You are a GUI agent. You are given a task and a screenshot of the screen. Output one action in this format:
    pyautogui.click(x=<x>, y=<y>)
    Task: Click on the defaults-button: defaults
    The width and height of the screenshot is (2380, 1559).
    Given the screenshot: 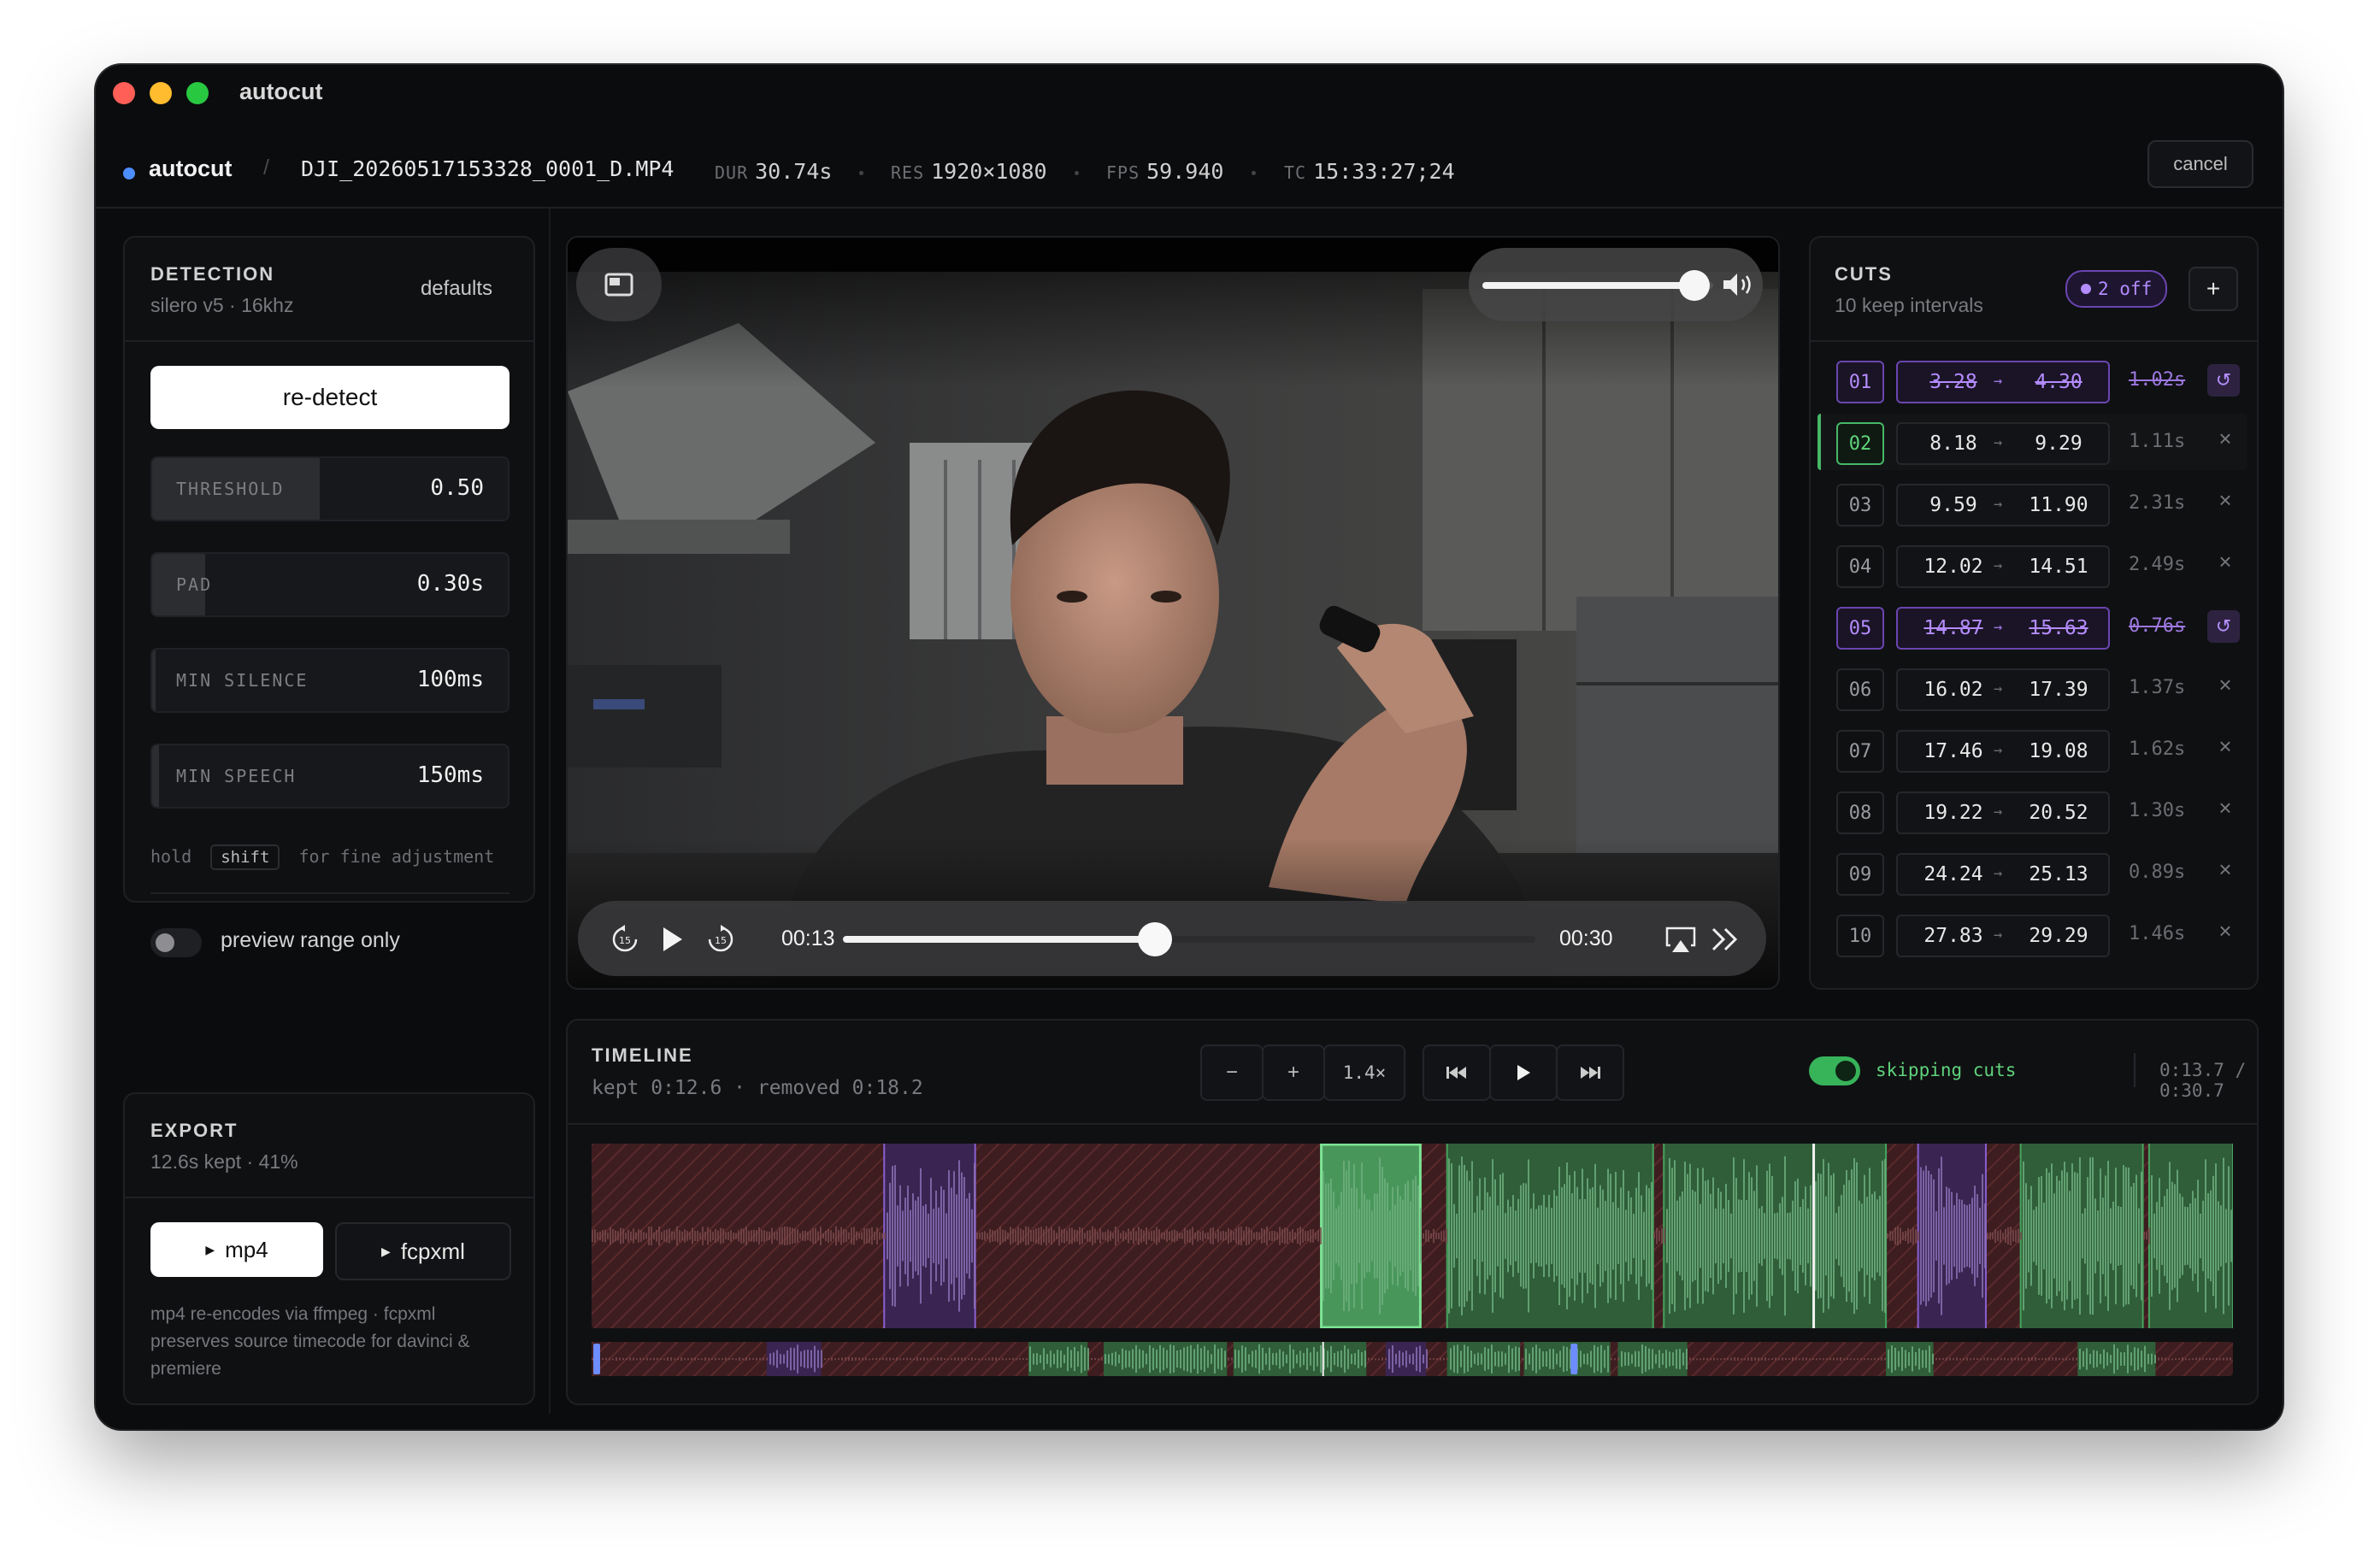 What is the action you would take?
    pyautogui.click(x=456, y=289)
    